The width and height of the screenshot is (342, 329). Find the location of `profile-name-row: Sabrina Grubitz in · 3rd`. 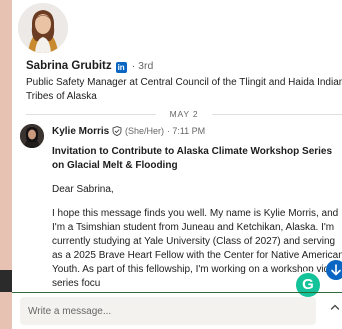

profile-name-row: Sabrina Grubitz in · 3rd is located at coordinates (89, 66).